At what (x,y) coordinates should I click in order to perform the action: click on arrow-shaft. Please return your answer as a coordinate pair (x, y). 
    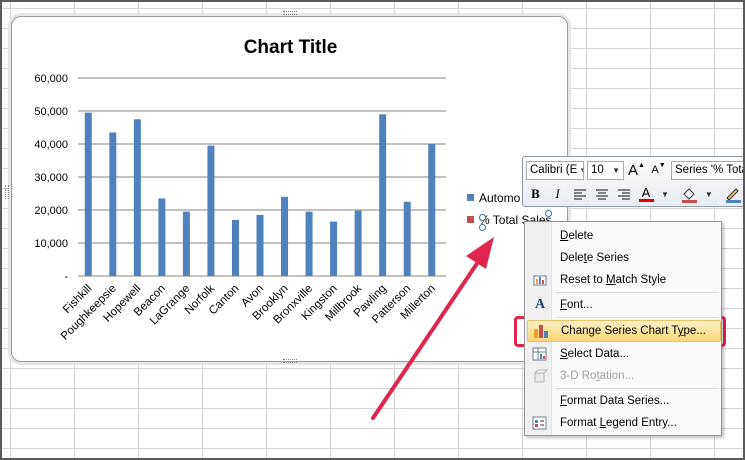
    Looking at the image, I should click on (425, 340).